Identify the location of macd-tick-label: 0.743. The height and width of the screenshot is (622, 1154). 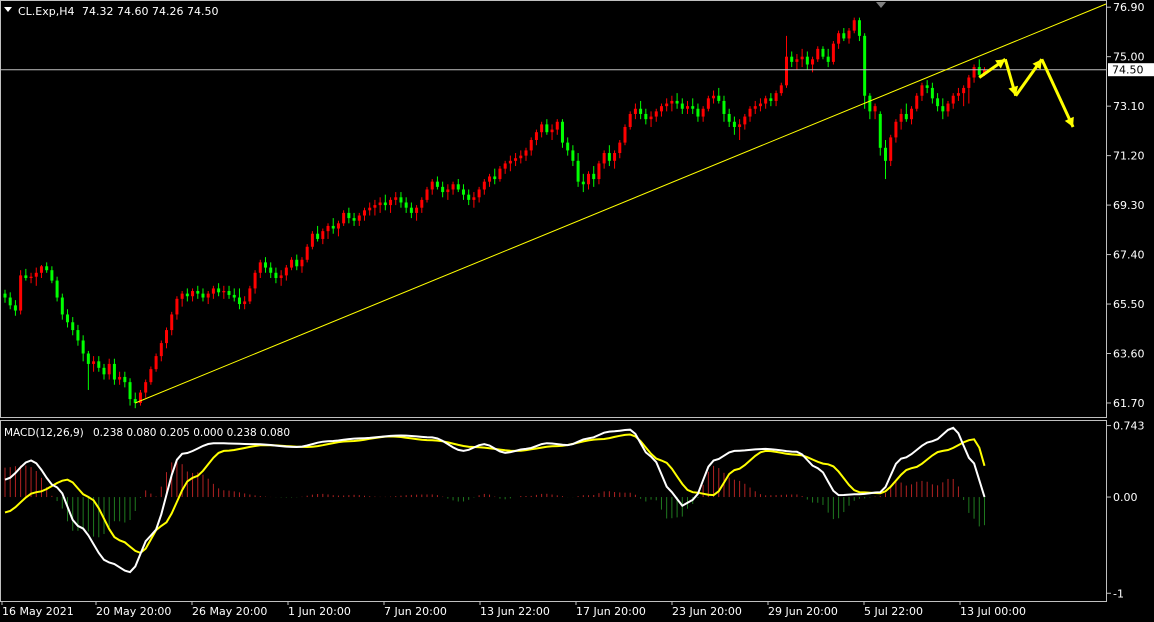
(1129, 426).